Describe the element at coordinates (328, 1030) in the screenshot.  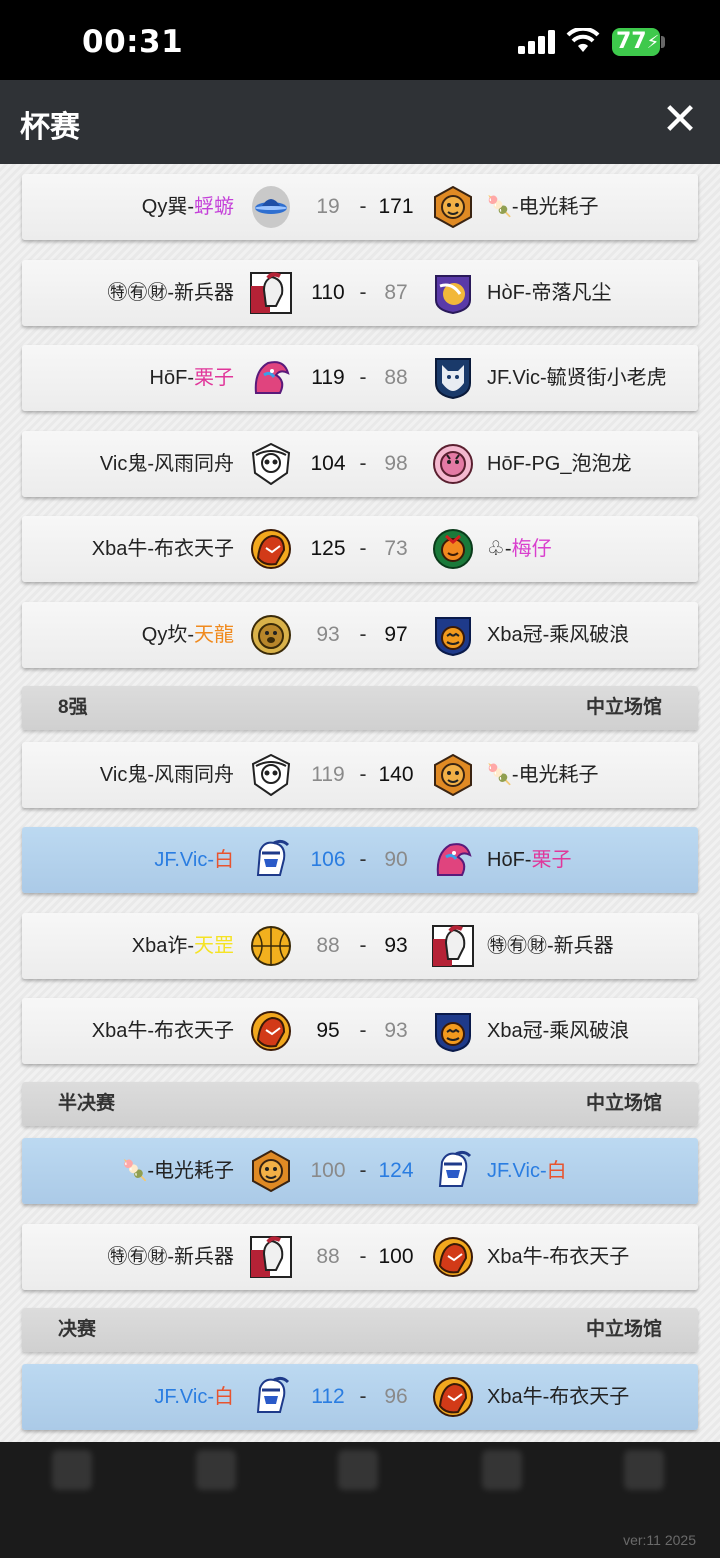
I see `home-score: 95` at that location.